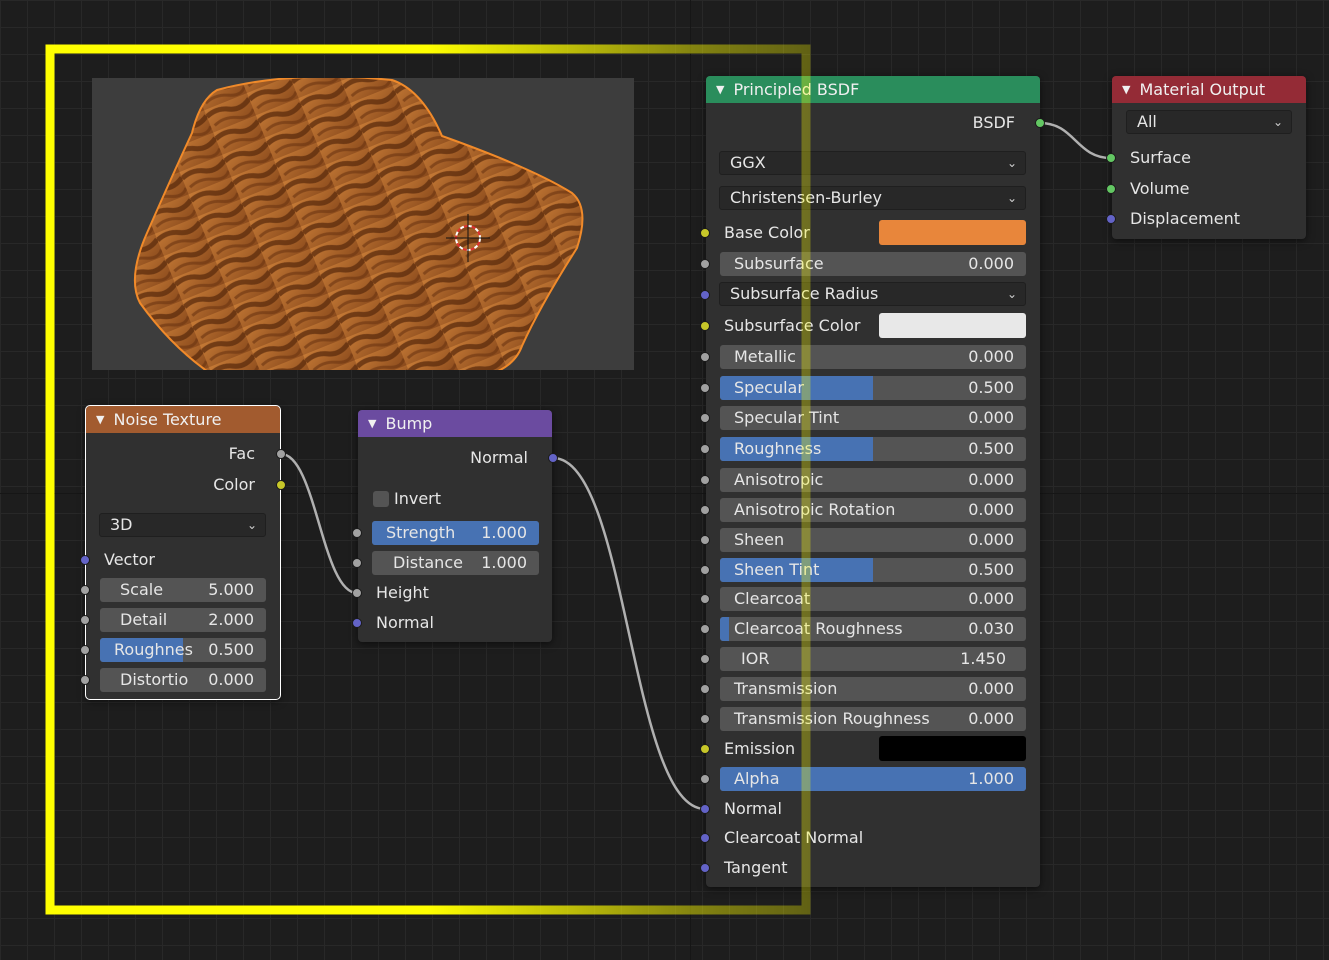  Describe the element at coordinates (873, 510) in the screenshot. I see `anisotropic-rotation-field: Anisotropic Rotation 0.000` at that location.